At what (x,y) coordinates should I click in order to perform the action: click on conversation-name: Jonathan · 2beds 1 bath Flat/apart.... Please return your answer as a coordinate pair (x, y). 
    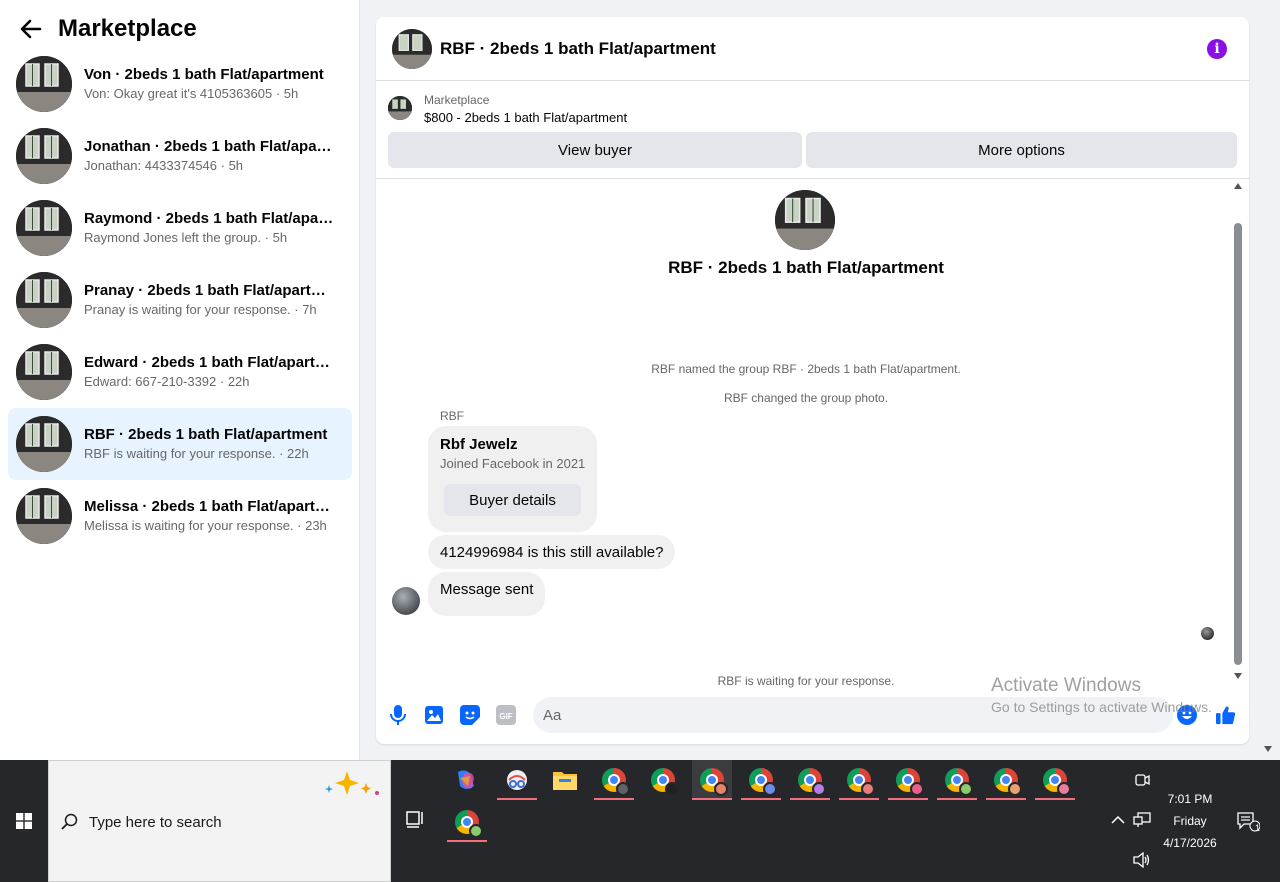
    Looking at the image, I should click on (209, 146).